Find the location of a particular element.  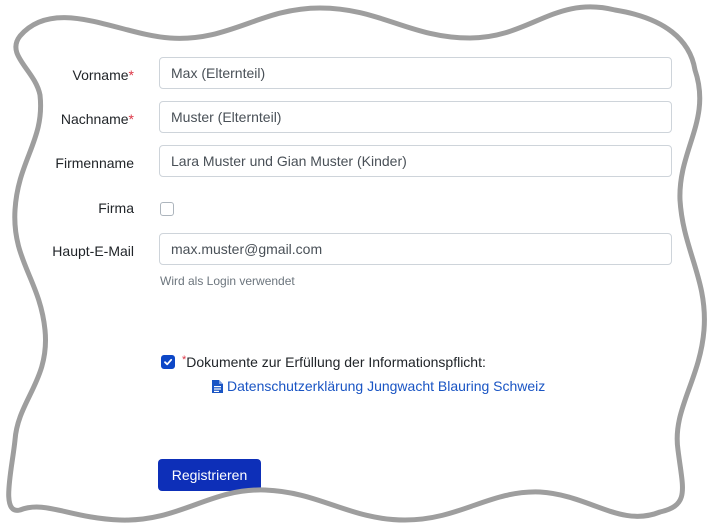

vorname-label-text: Vorname is located at coordinates (100, 75).